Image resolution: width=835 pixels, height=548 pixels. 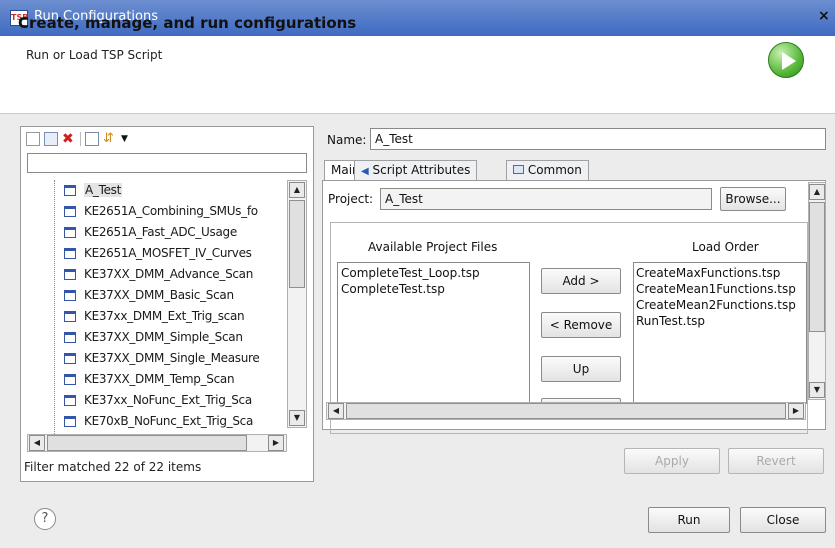 I want to click on new-config-icon, so click(x=33, y=139).